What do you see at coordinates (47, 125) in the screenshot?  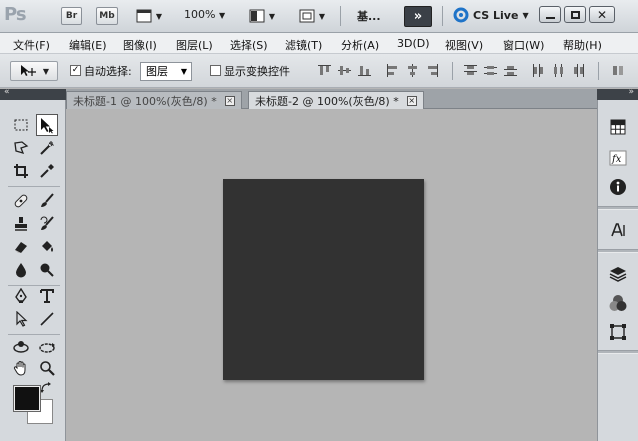 I see `move-tool` at bounding box center [47, 125].